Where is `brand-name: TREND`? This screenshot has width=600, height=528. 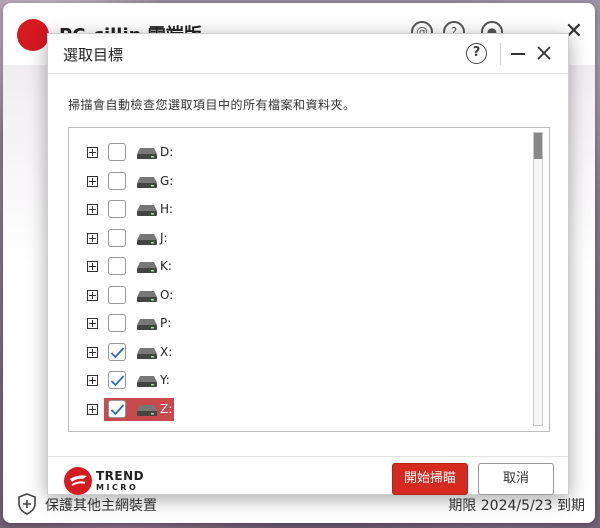 brand-name: TREND is located at coordinates (120, 476).